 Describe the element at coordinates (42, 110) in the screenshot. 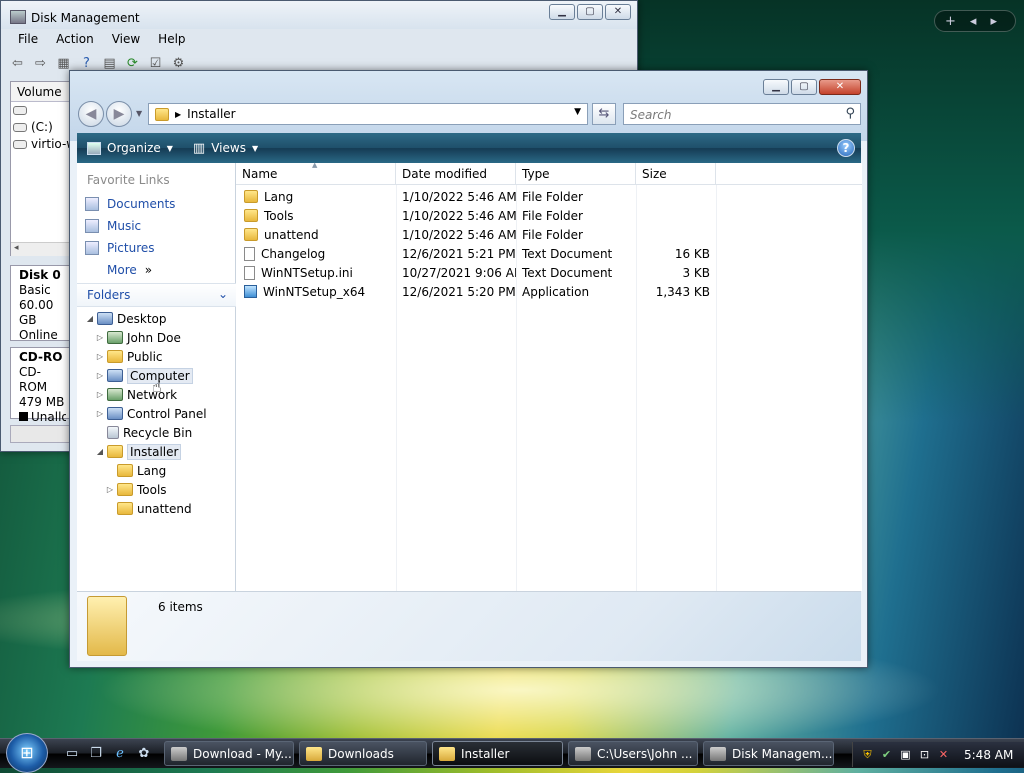

I see `volume-row` at that location.